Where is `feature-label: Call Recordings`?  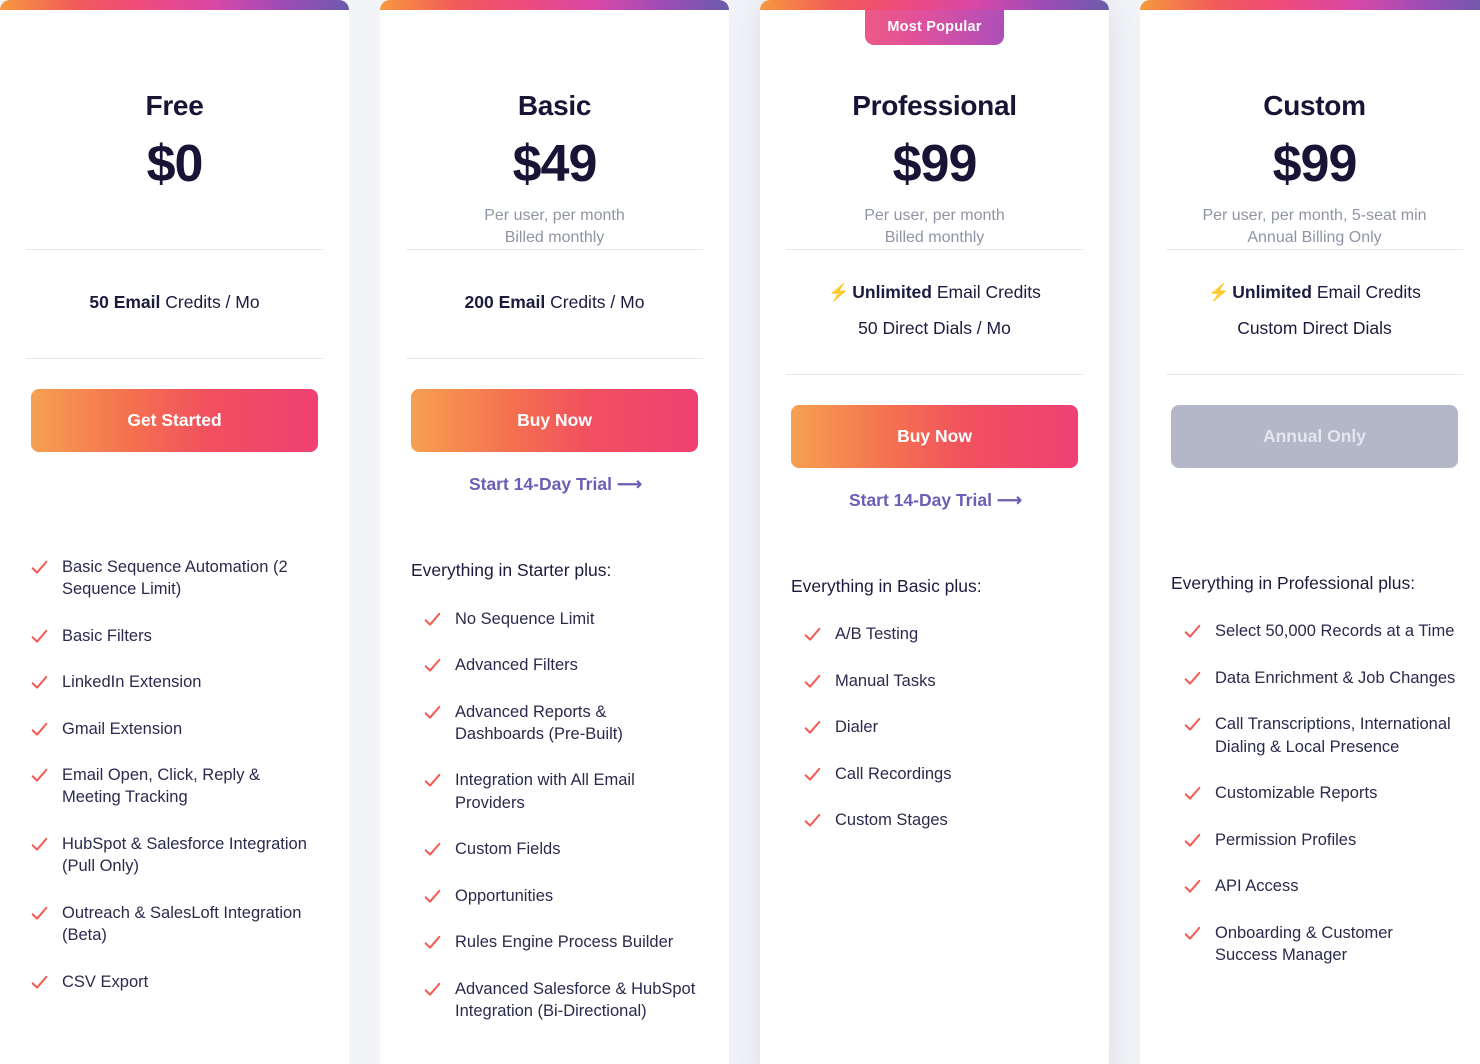
feature-label: Call Recordings is located at coordinates (893, 773).